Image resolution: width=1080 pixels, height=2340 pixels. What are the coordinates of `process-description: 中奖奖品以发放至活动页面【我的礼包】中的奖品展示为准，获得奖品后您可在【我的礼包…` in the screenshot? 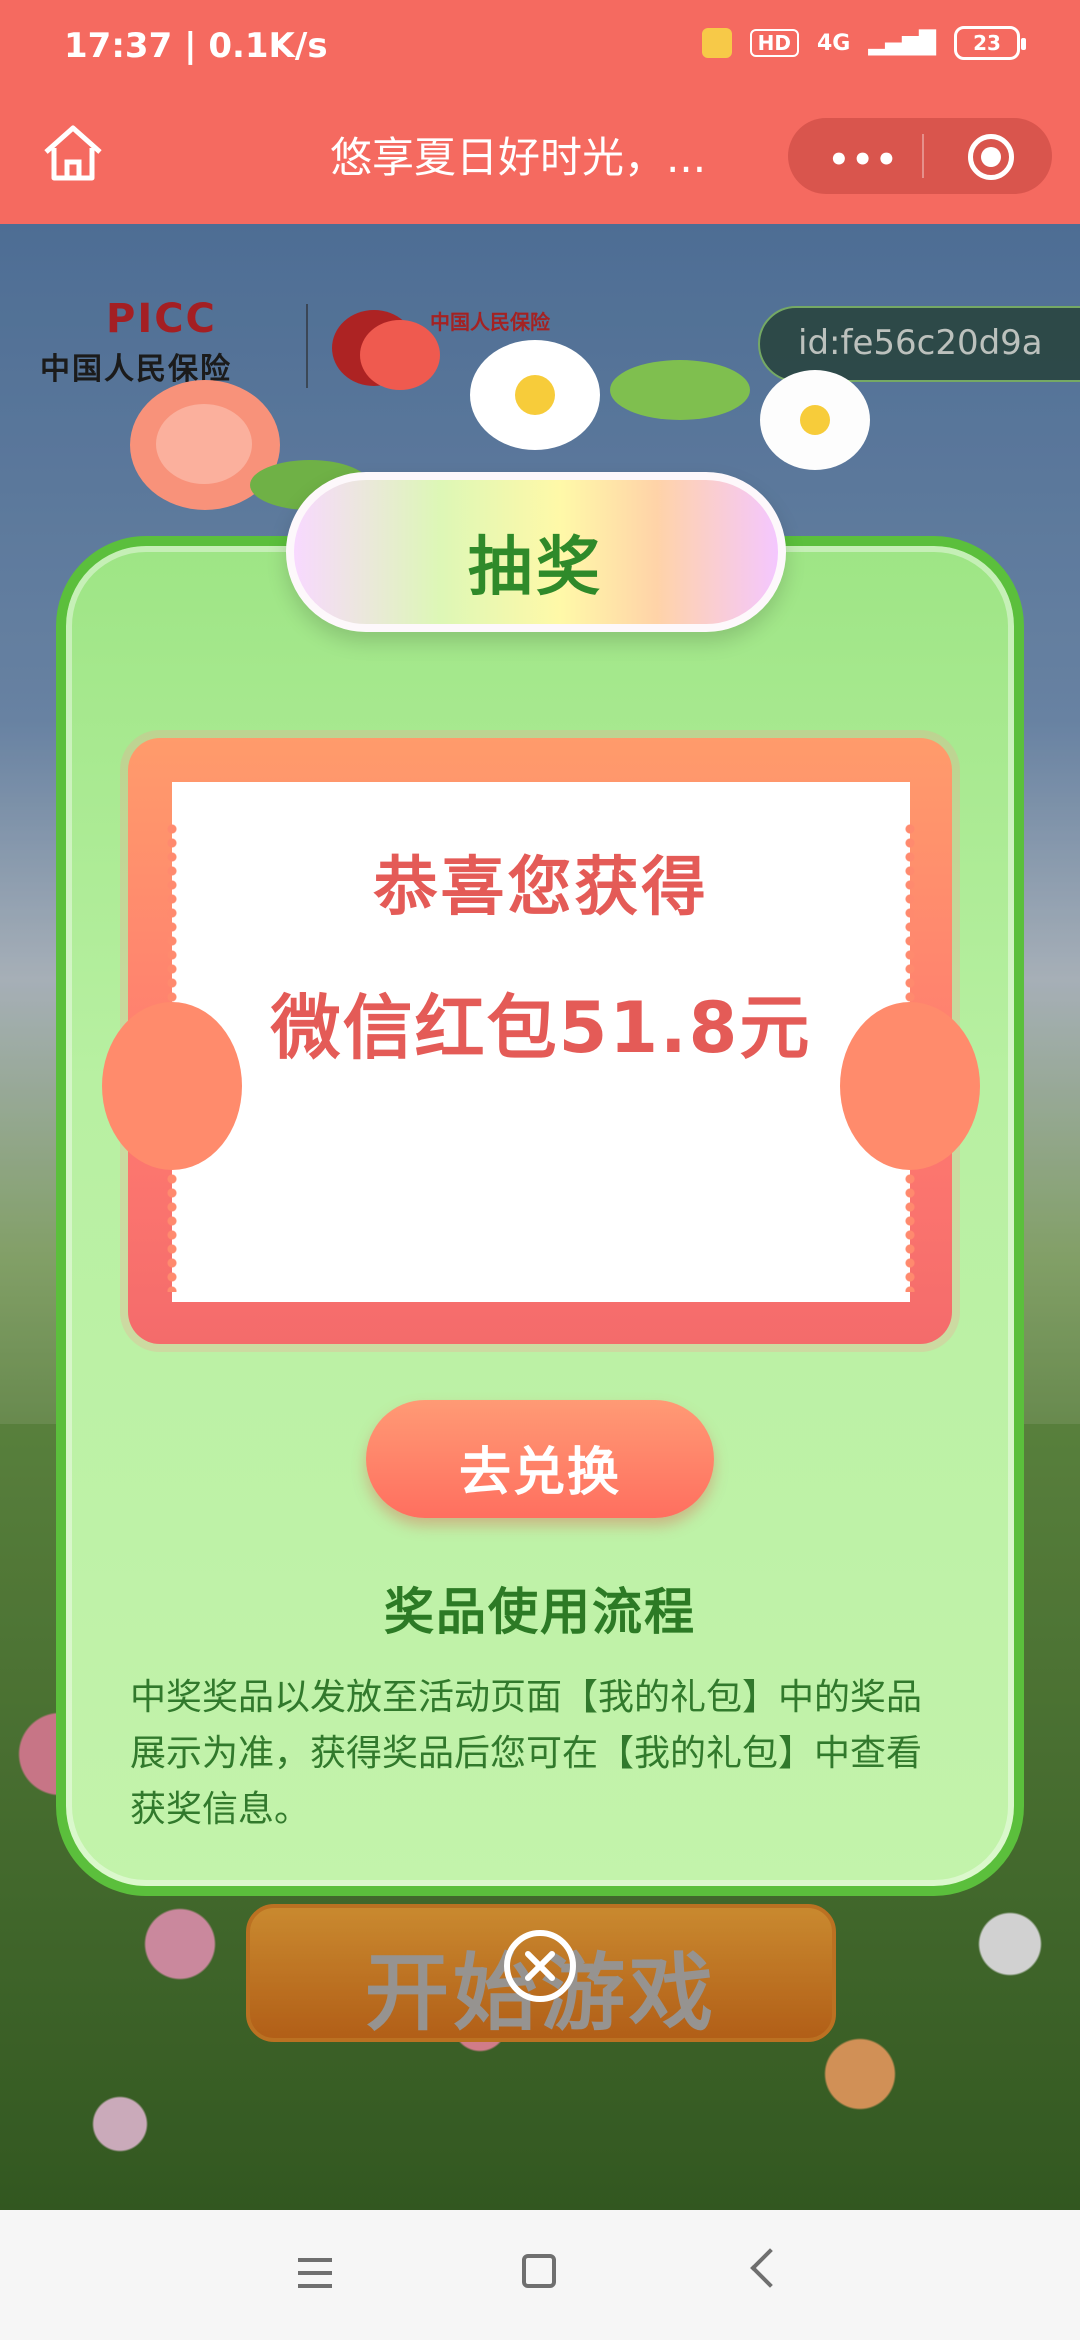 It's located at (526, 1753).